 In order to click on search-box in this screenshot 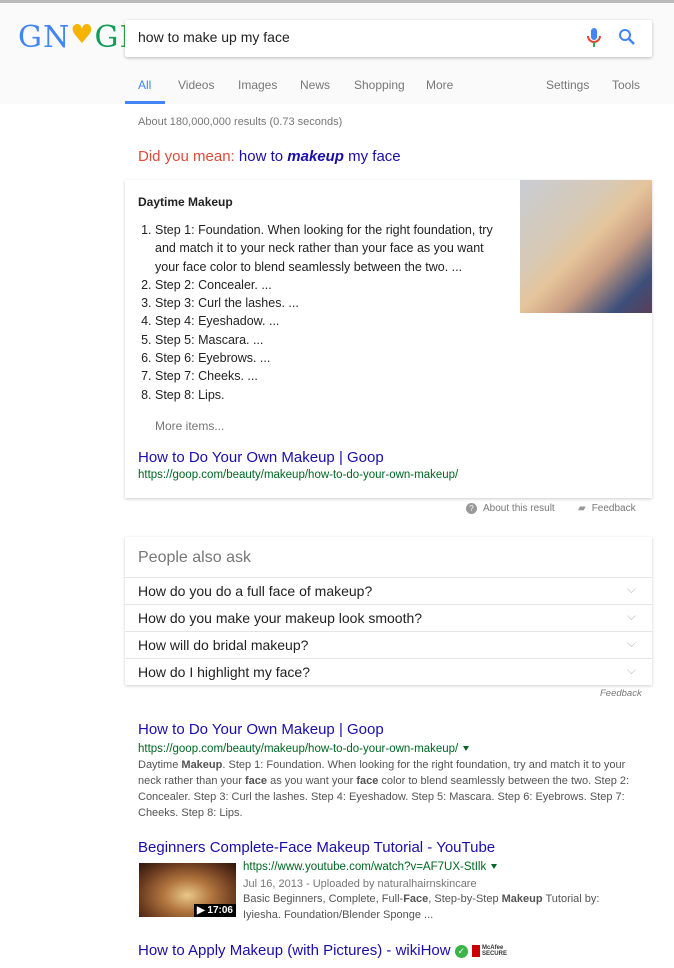, I will do `click(388, 38)`.